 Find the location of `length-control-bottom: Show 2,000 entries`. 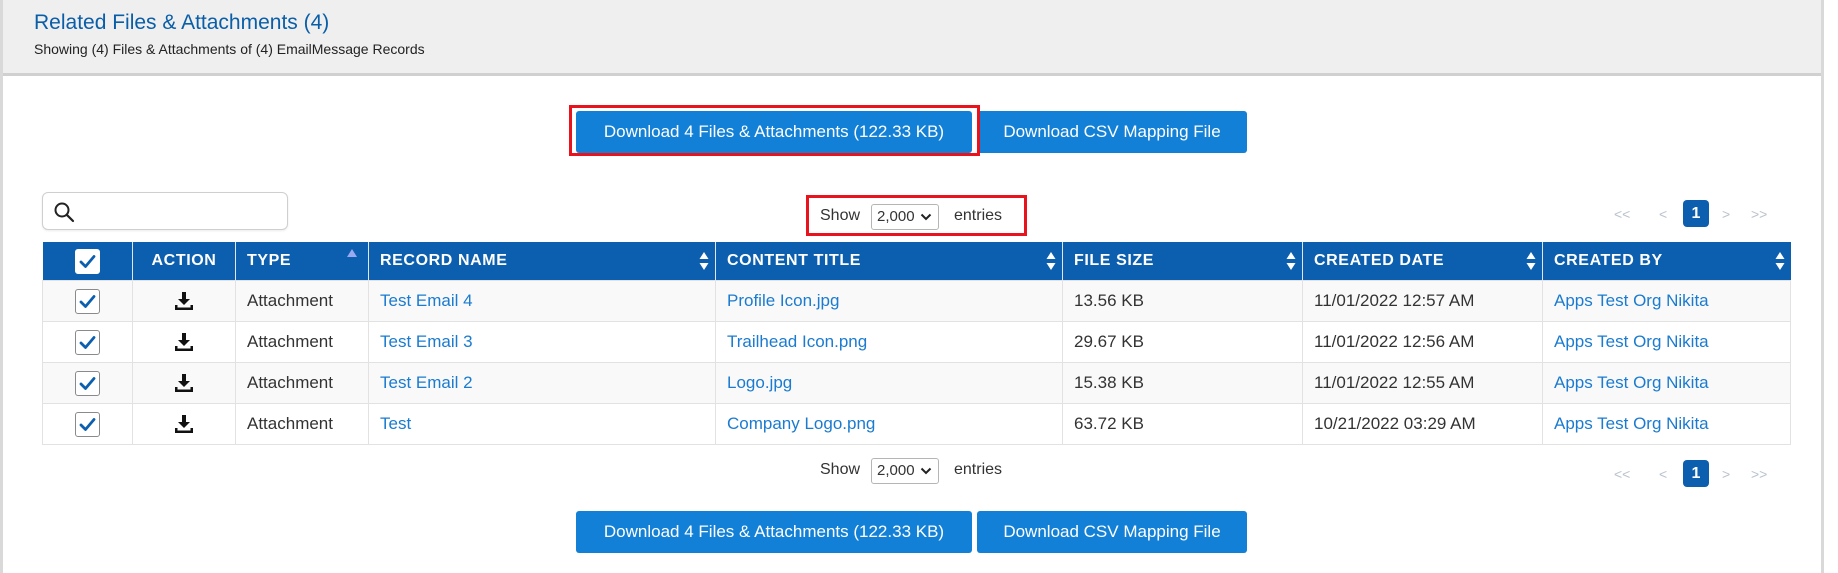

length-control-bottom: Show 2,000 entries is located at coordinates (920, 471).